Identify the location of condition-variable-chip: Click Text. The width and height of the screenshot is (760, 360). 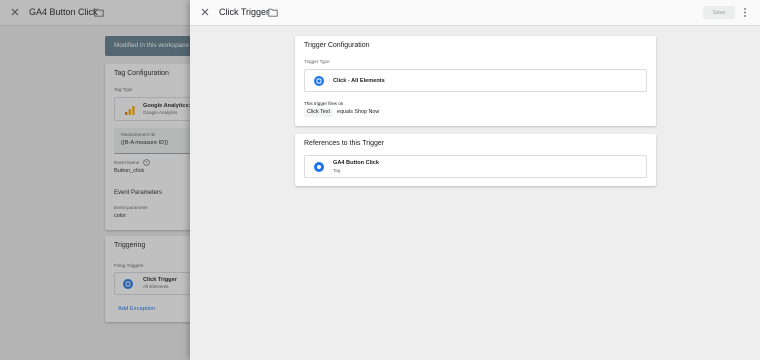
(318, 112).